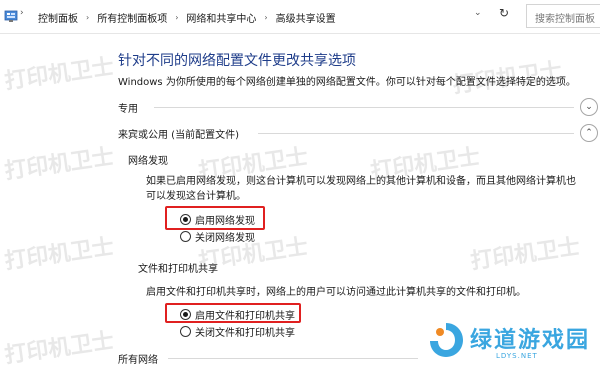 Image resolution: width=600 pixels, height=370 pixels. Describe the element at coordinates (336, 292) in the screenshot. I see `file-printer-sharing-desc: 启用文件和打印机共享时，网络上的用户可以访问通过此计算机共享的文件和打印机。` at that location.